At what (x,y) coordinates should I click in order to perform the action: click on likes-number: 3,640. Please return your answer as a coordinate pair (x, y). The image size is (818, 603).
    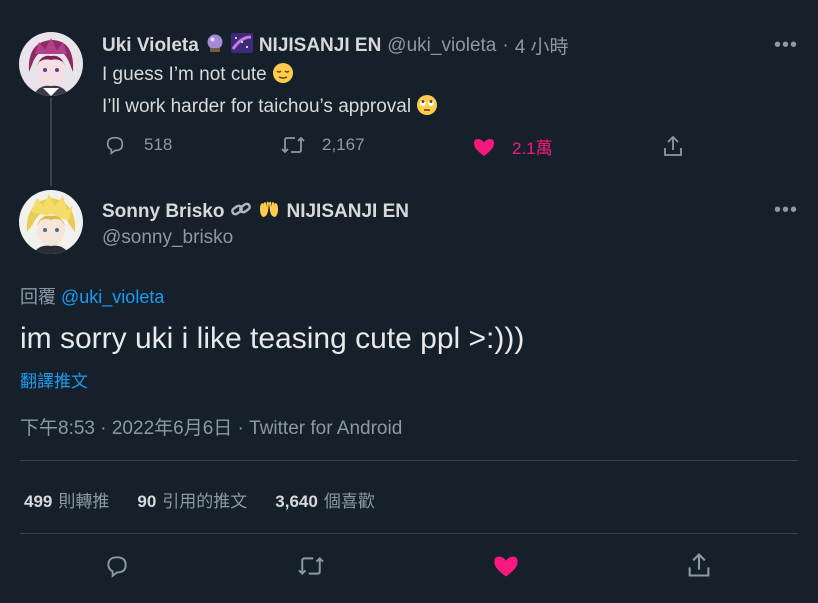
    Looking at the image, I should click on (296, 501).